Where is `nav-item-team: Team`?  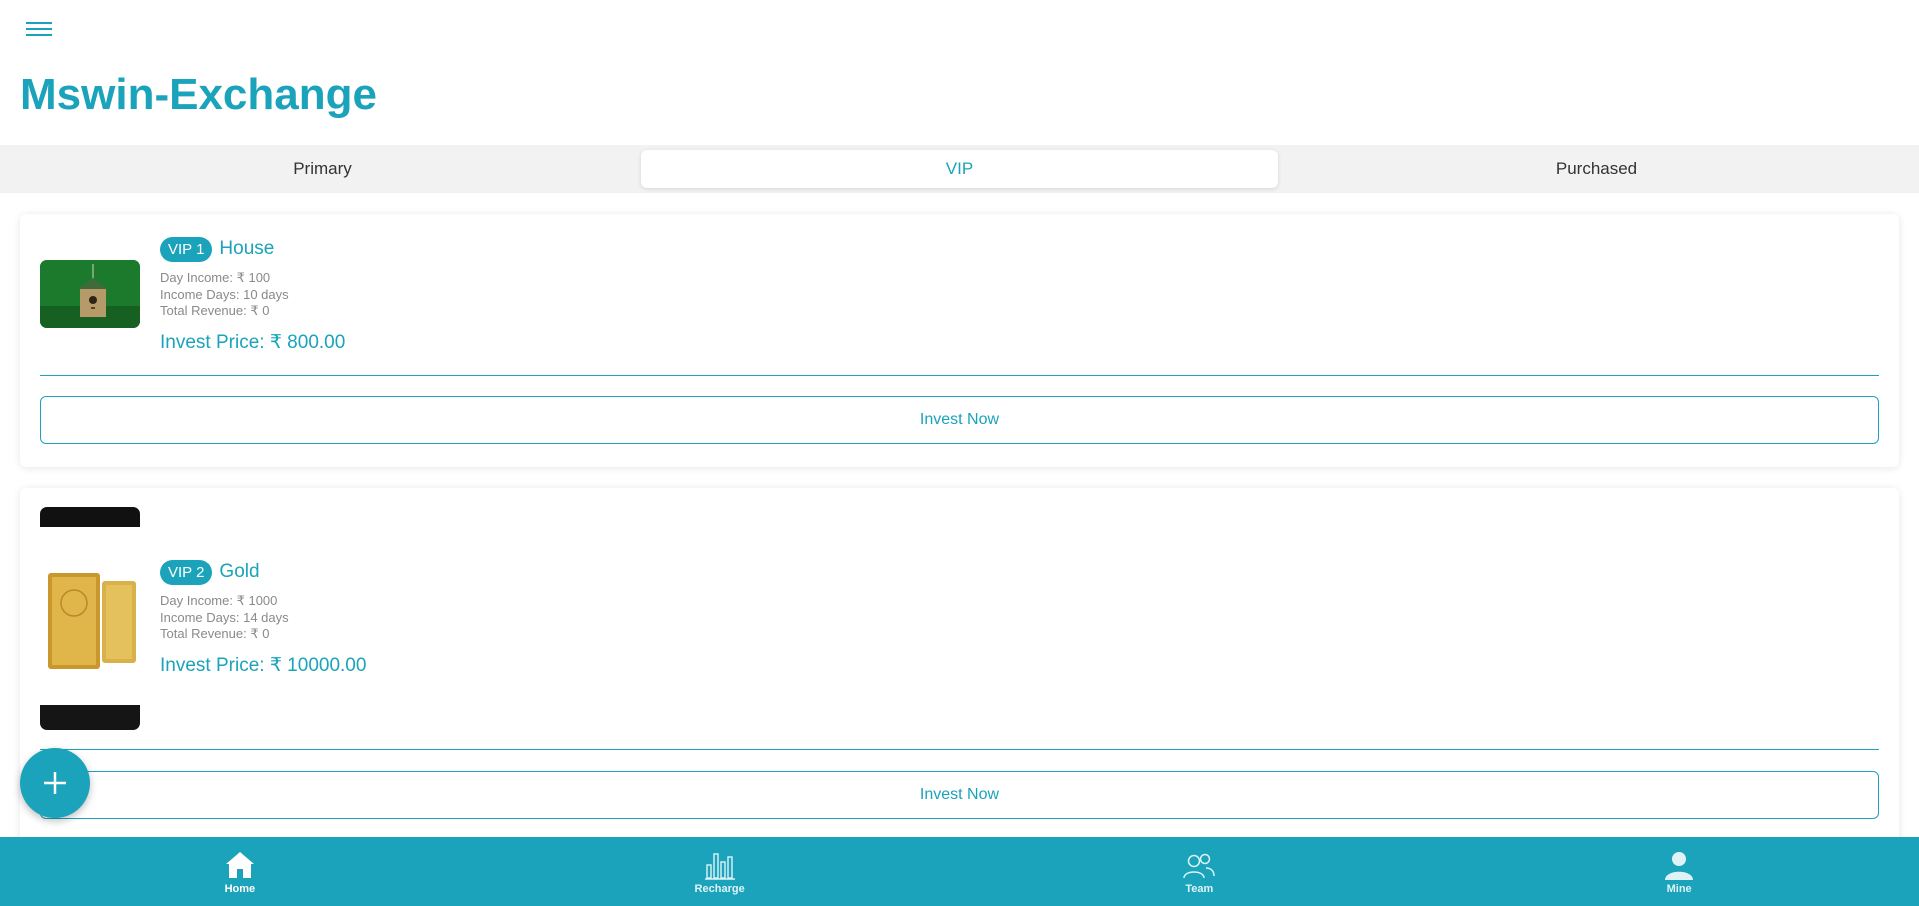
nav-item-team: Team is located at coordinates (1200, 871).